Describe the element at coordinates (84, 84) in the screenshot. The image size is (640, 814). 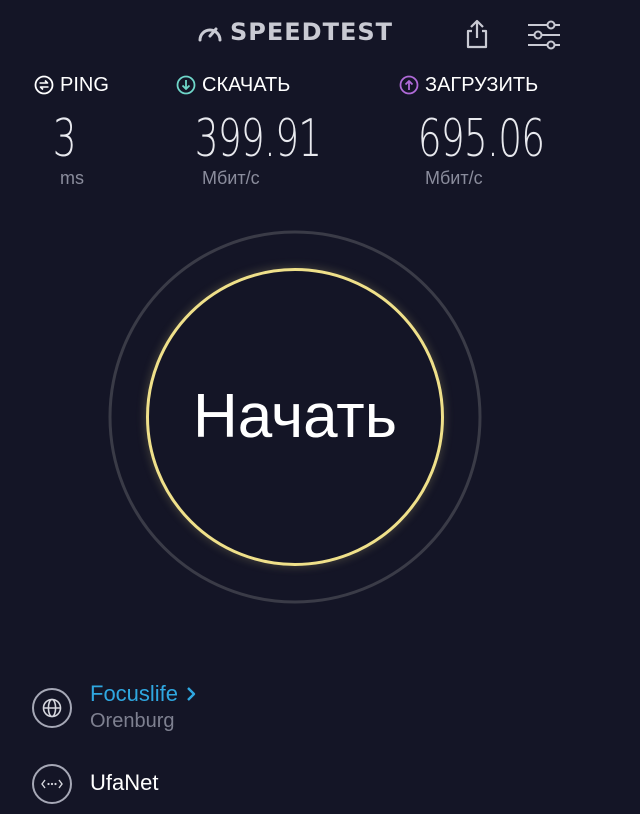
I see `ping-label-text: PING` at that location.